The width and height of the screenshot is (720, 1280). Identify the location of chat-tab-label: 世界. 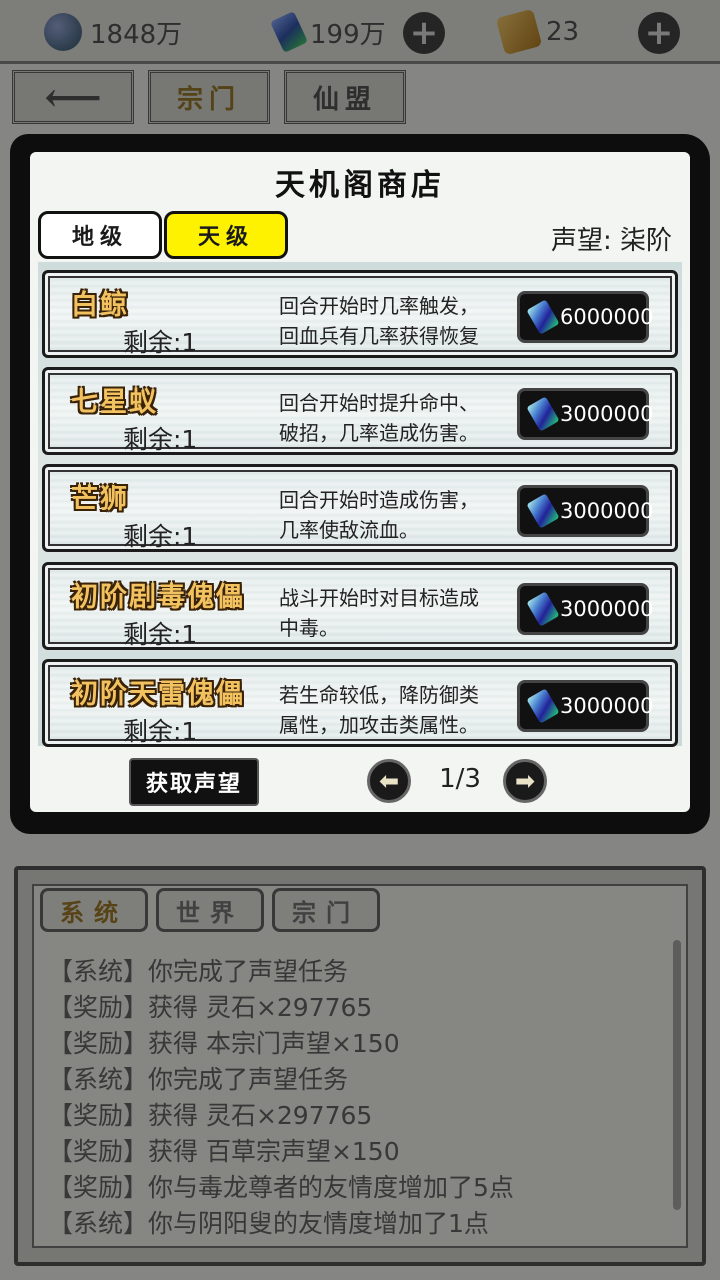
(210, 912).